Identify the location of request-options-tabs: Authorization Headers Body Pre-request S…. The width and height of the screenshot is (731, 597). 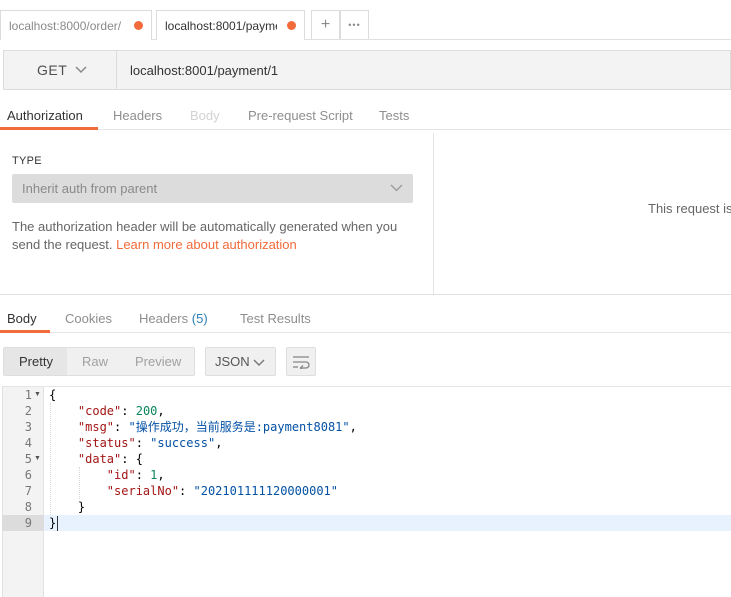
(365, 115).